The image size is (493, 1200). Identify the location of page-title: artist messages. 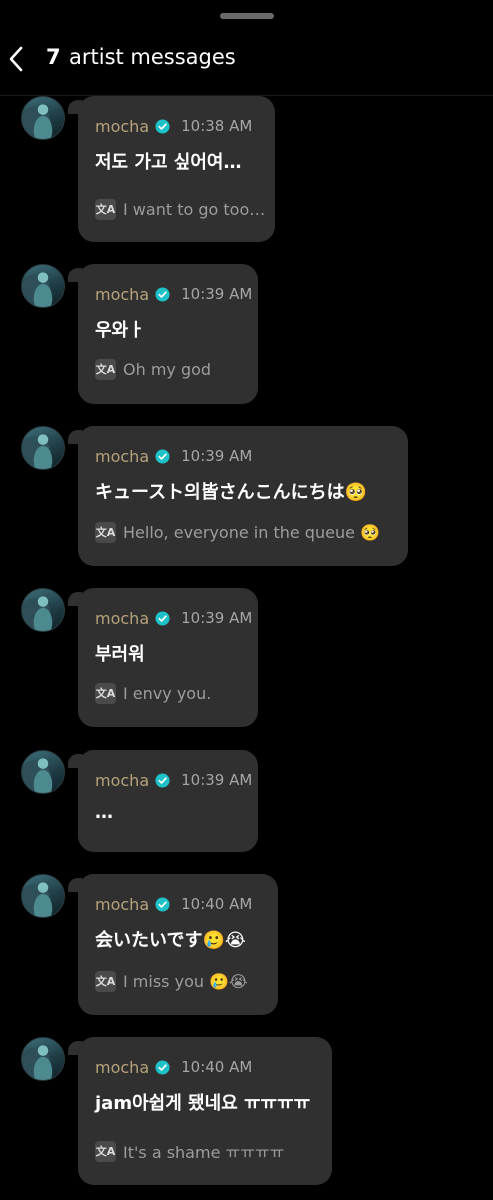
(152, 57).